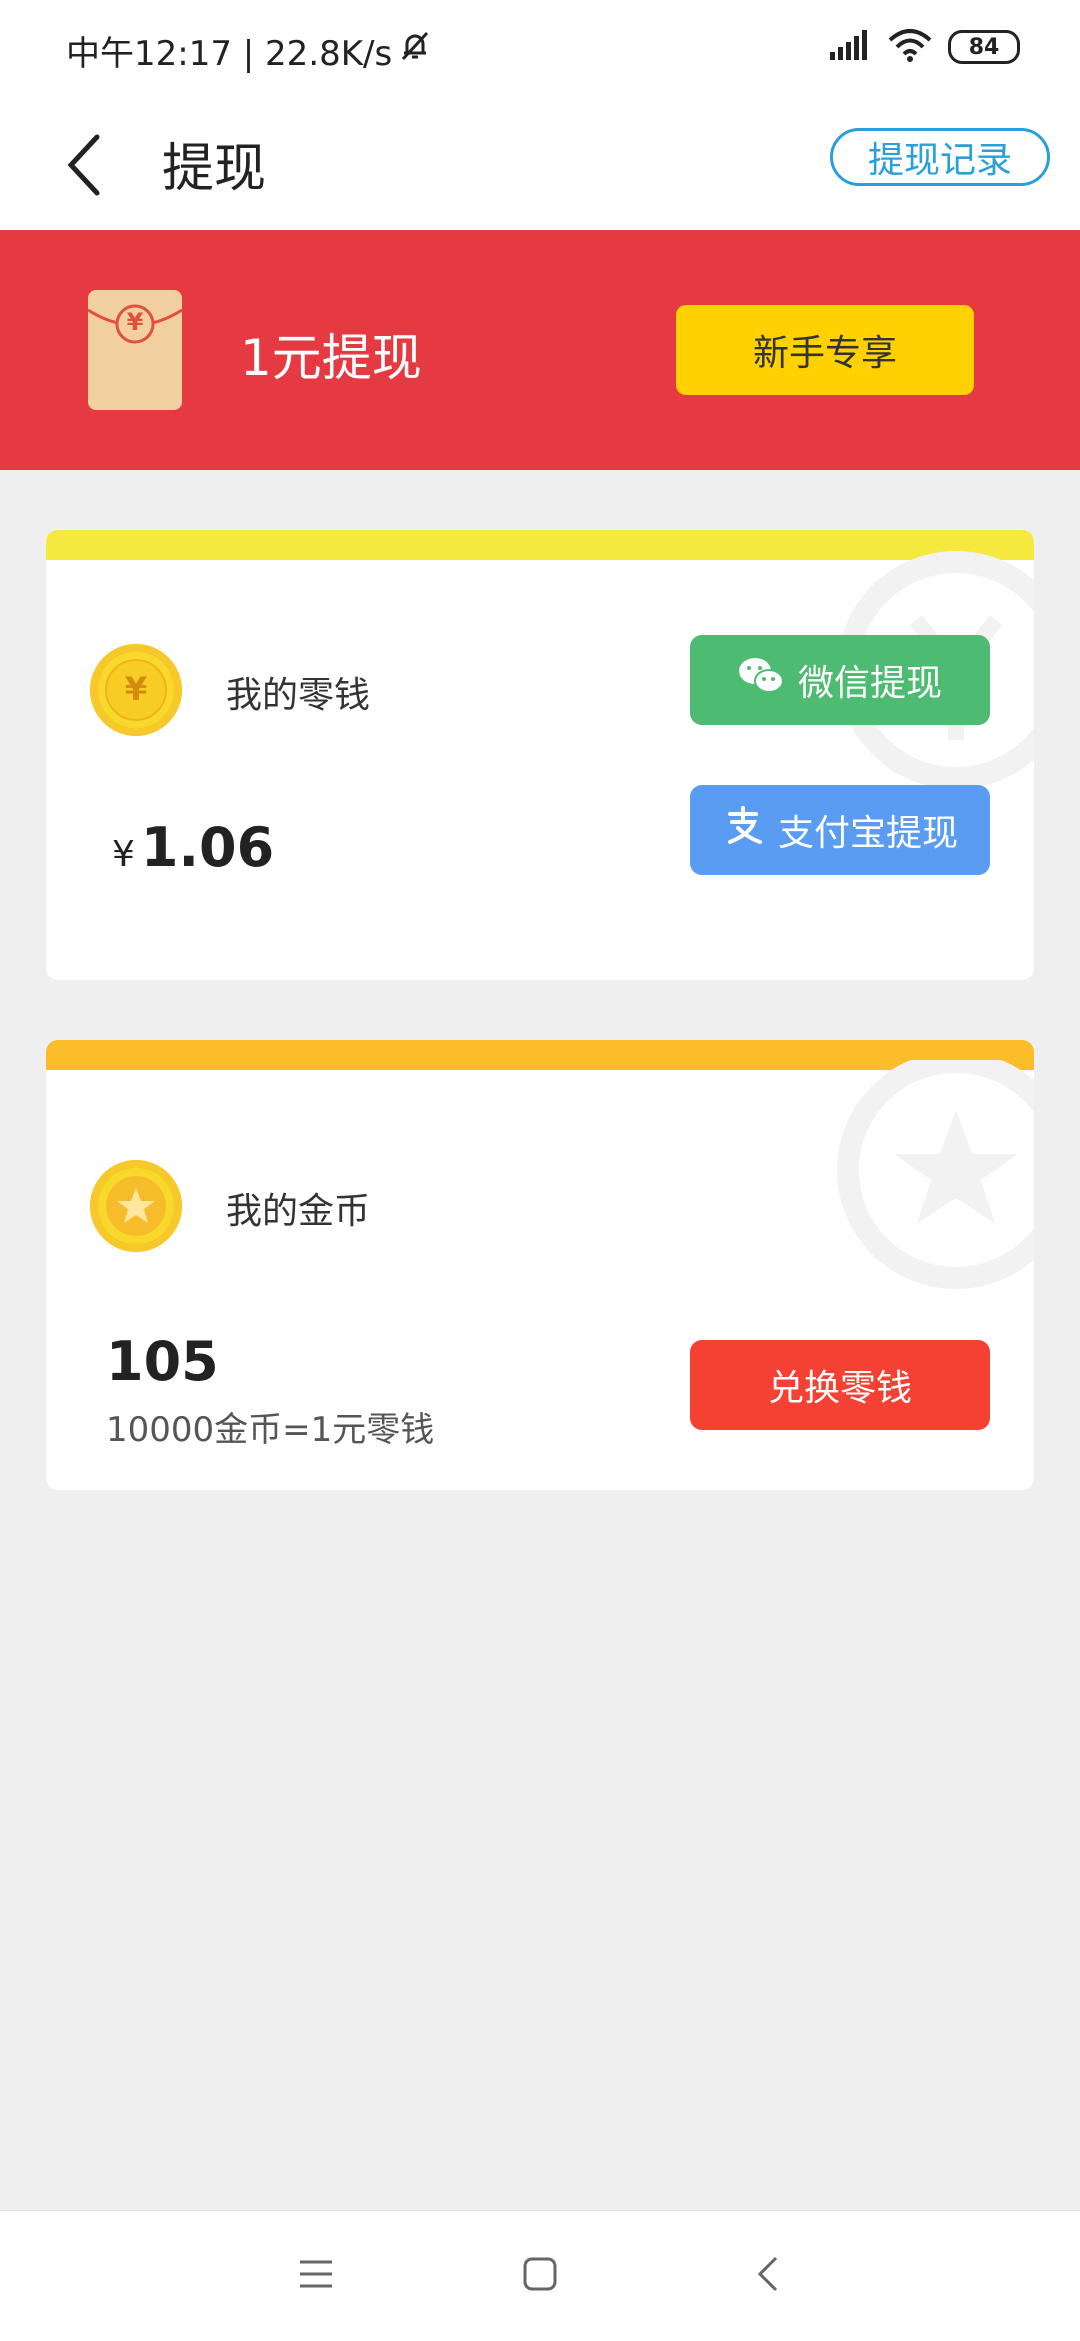 This screenshot has width=1080, height=2341. What do you see at coordinates (540, 165) in the screenshot?
I see `header: 提现 提现记录` at bounding box center [540, 165].